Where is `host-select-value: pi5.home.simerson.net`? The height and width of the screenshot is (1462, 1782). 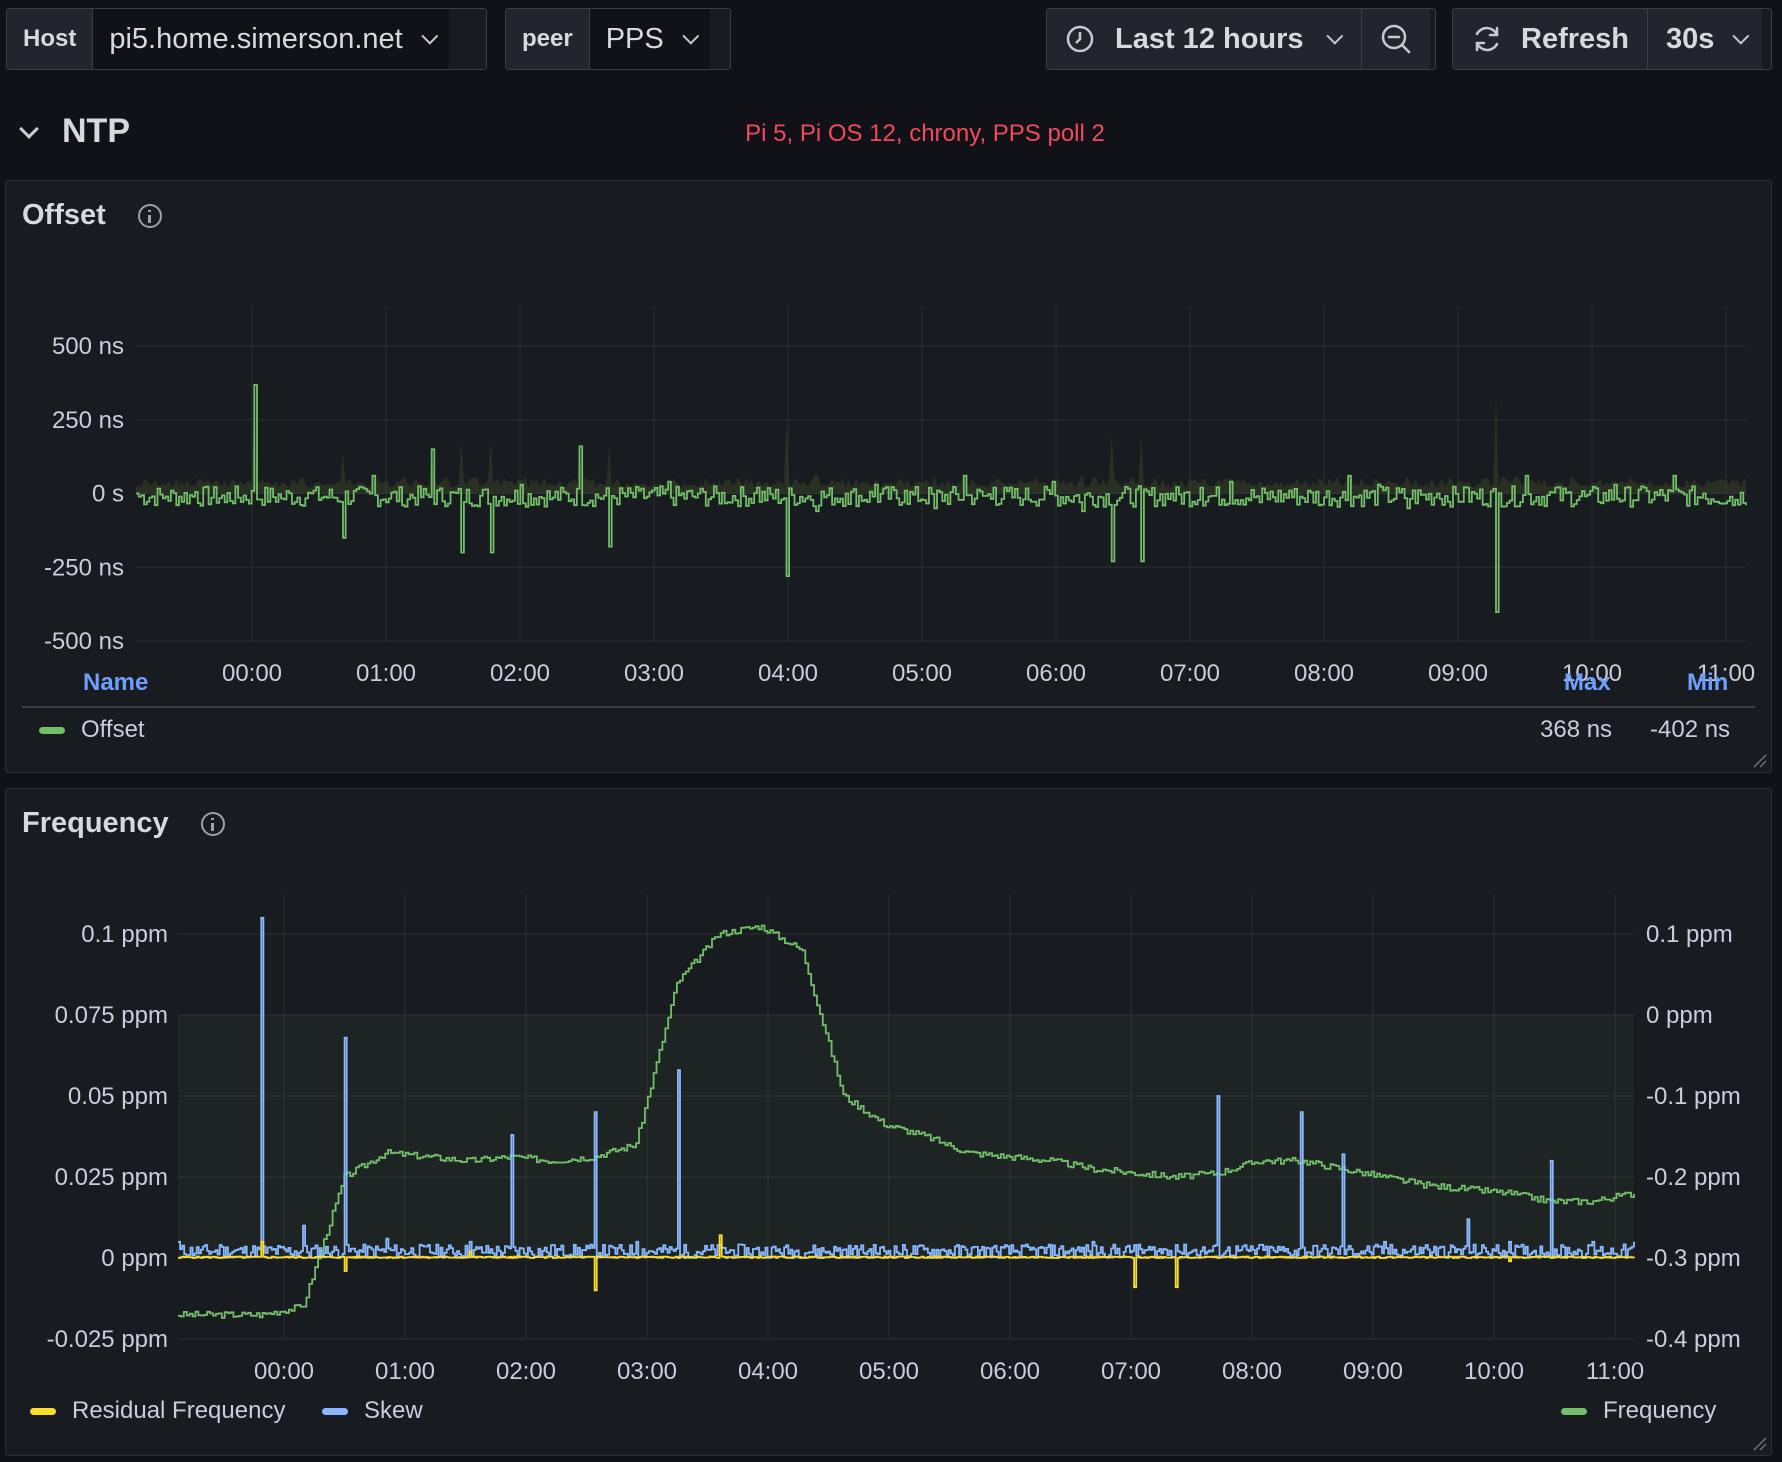
host-select-value: pi5.home.simerson.net is located at coordinates (256, 38).